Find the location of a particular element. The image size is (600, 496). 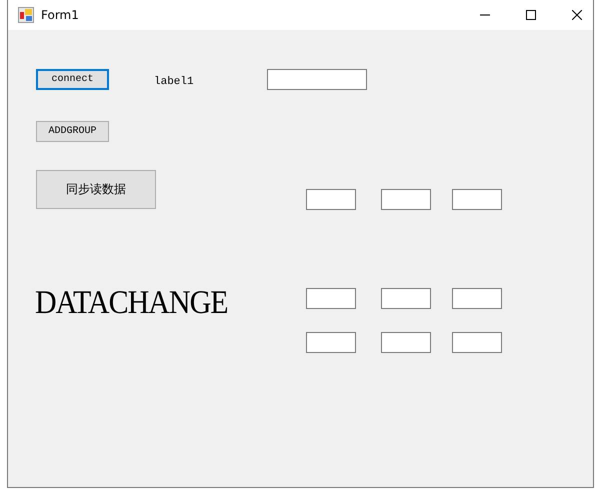

maximize-icon is located at coordinates (531, 15).